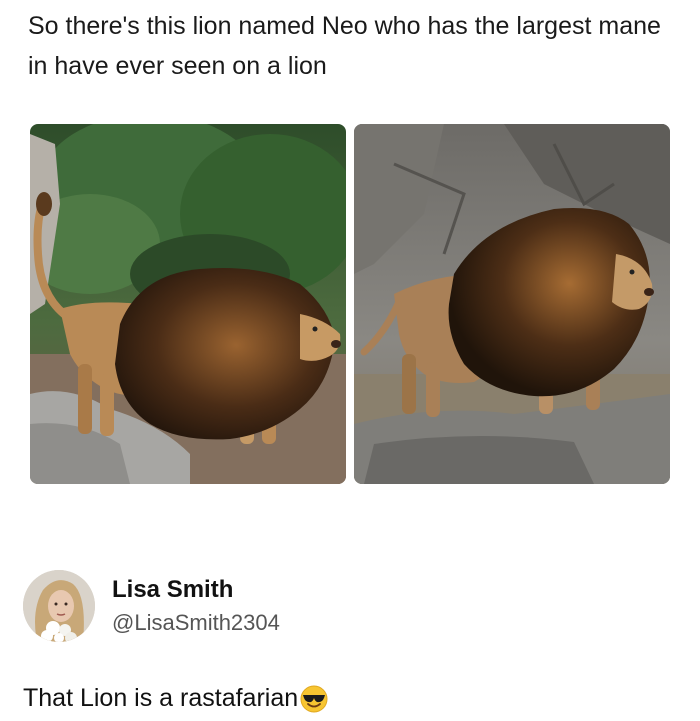 The image size is (700, 721). Describe the element at coordinates (161, 698) in the screenshot. I see `reply-text-content: That Lion is a rastafarian` at that location.